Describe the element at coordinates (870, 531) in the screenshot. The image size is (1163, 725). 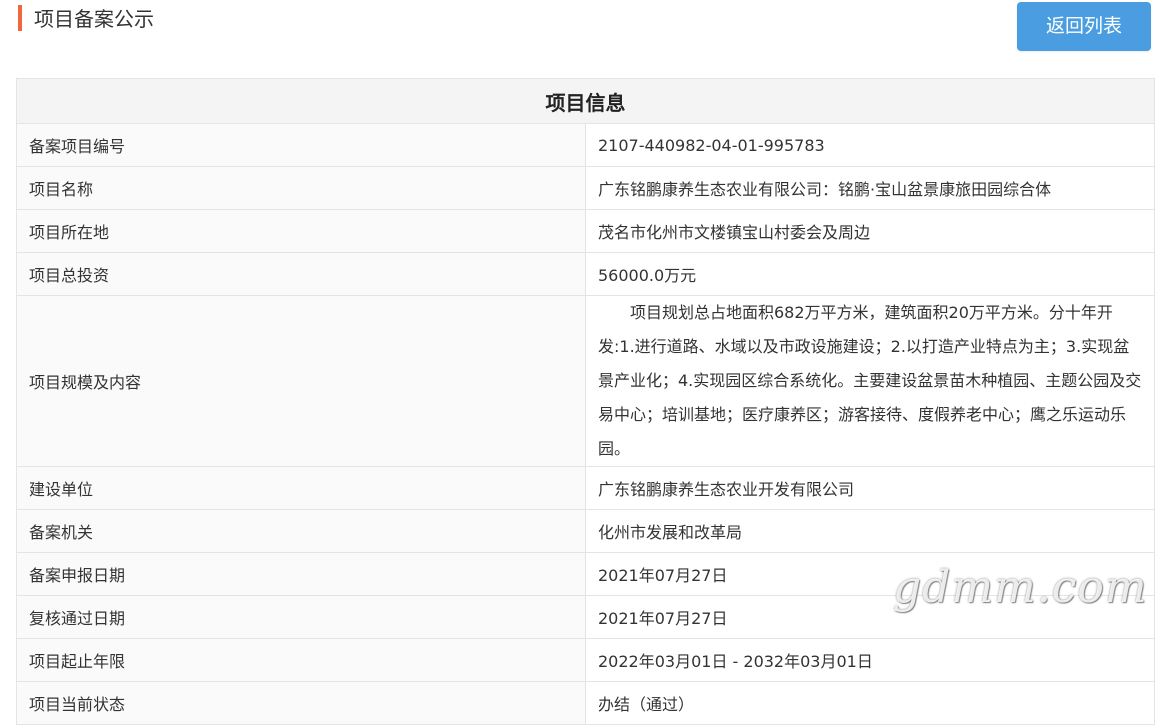
I see `row-value: 化州市发展和改革局` at that location.